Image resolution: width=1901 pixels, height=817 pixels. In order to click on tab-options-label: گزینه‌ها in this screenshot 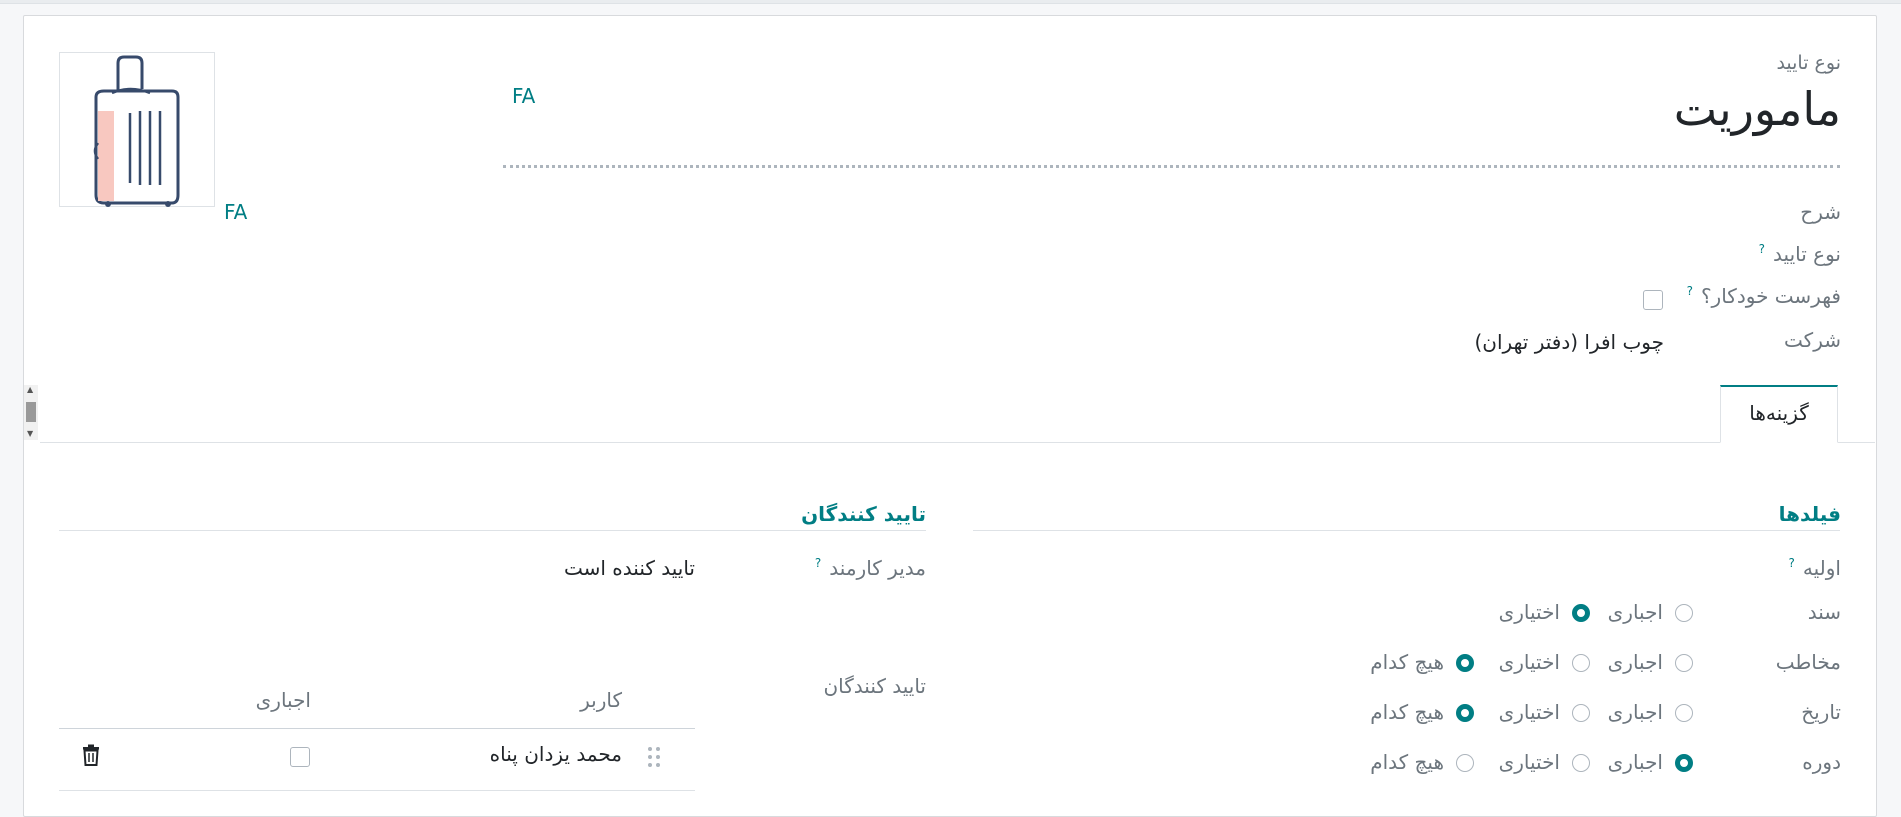, I will do `click(1779, 413)`.